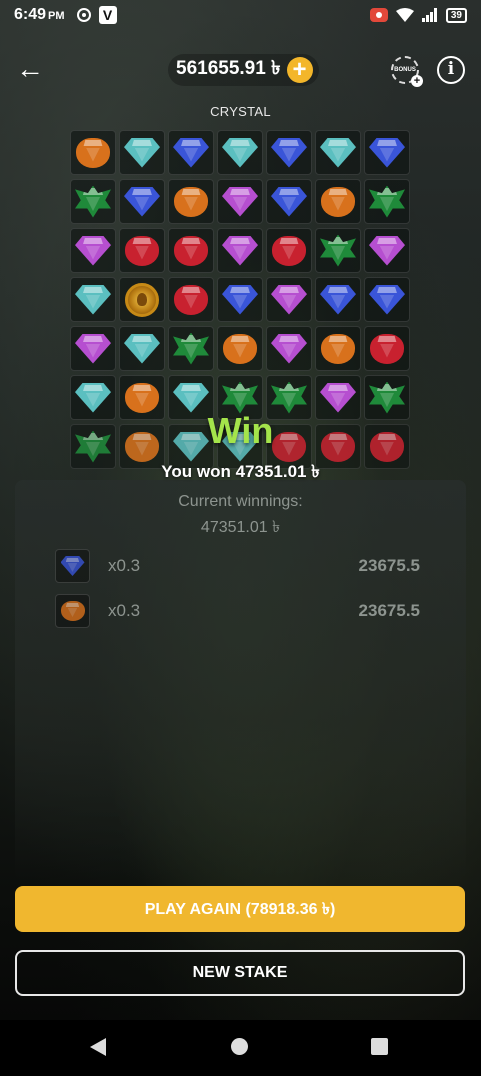 The height and width of the screenshot is (1076, 481). I want to click on status-time: 6:49 PM, so click(39, 14).